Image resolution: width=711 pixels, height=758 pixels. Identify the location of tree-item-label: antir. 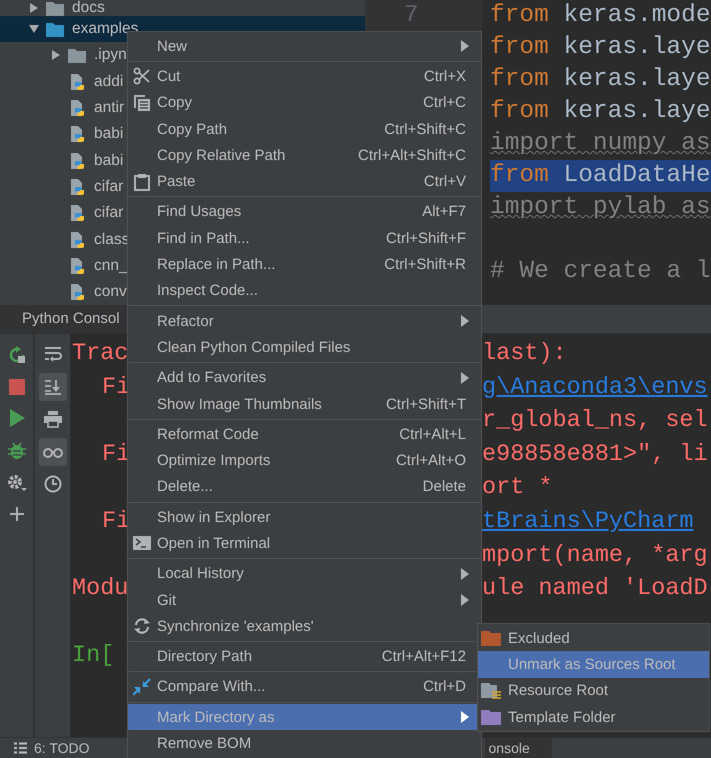
(109, 108).